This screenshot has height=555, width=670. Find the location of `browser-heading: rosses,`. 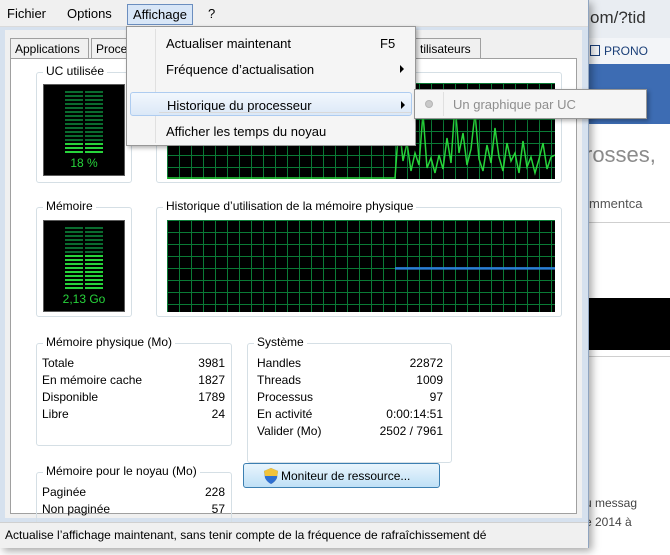

browser-heading: rosses, is located at coordinates (620, 154).